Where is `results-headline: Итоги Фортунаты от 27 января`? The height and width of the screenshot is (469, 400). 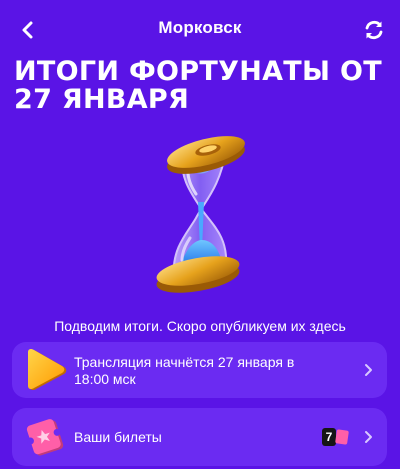 results-headline: Итоги Фортунаты от 27 января is located at coordinates (198, 85).